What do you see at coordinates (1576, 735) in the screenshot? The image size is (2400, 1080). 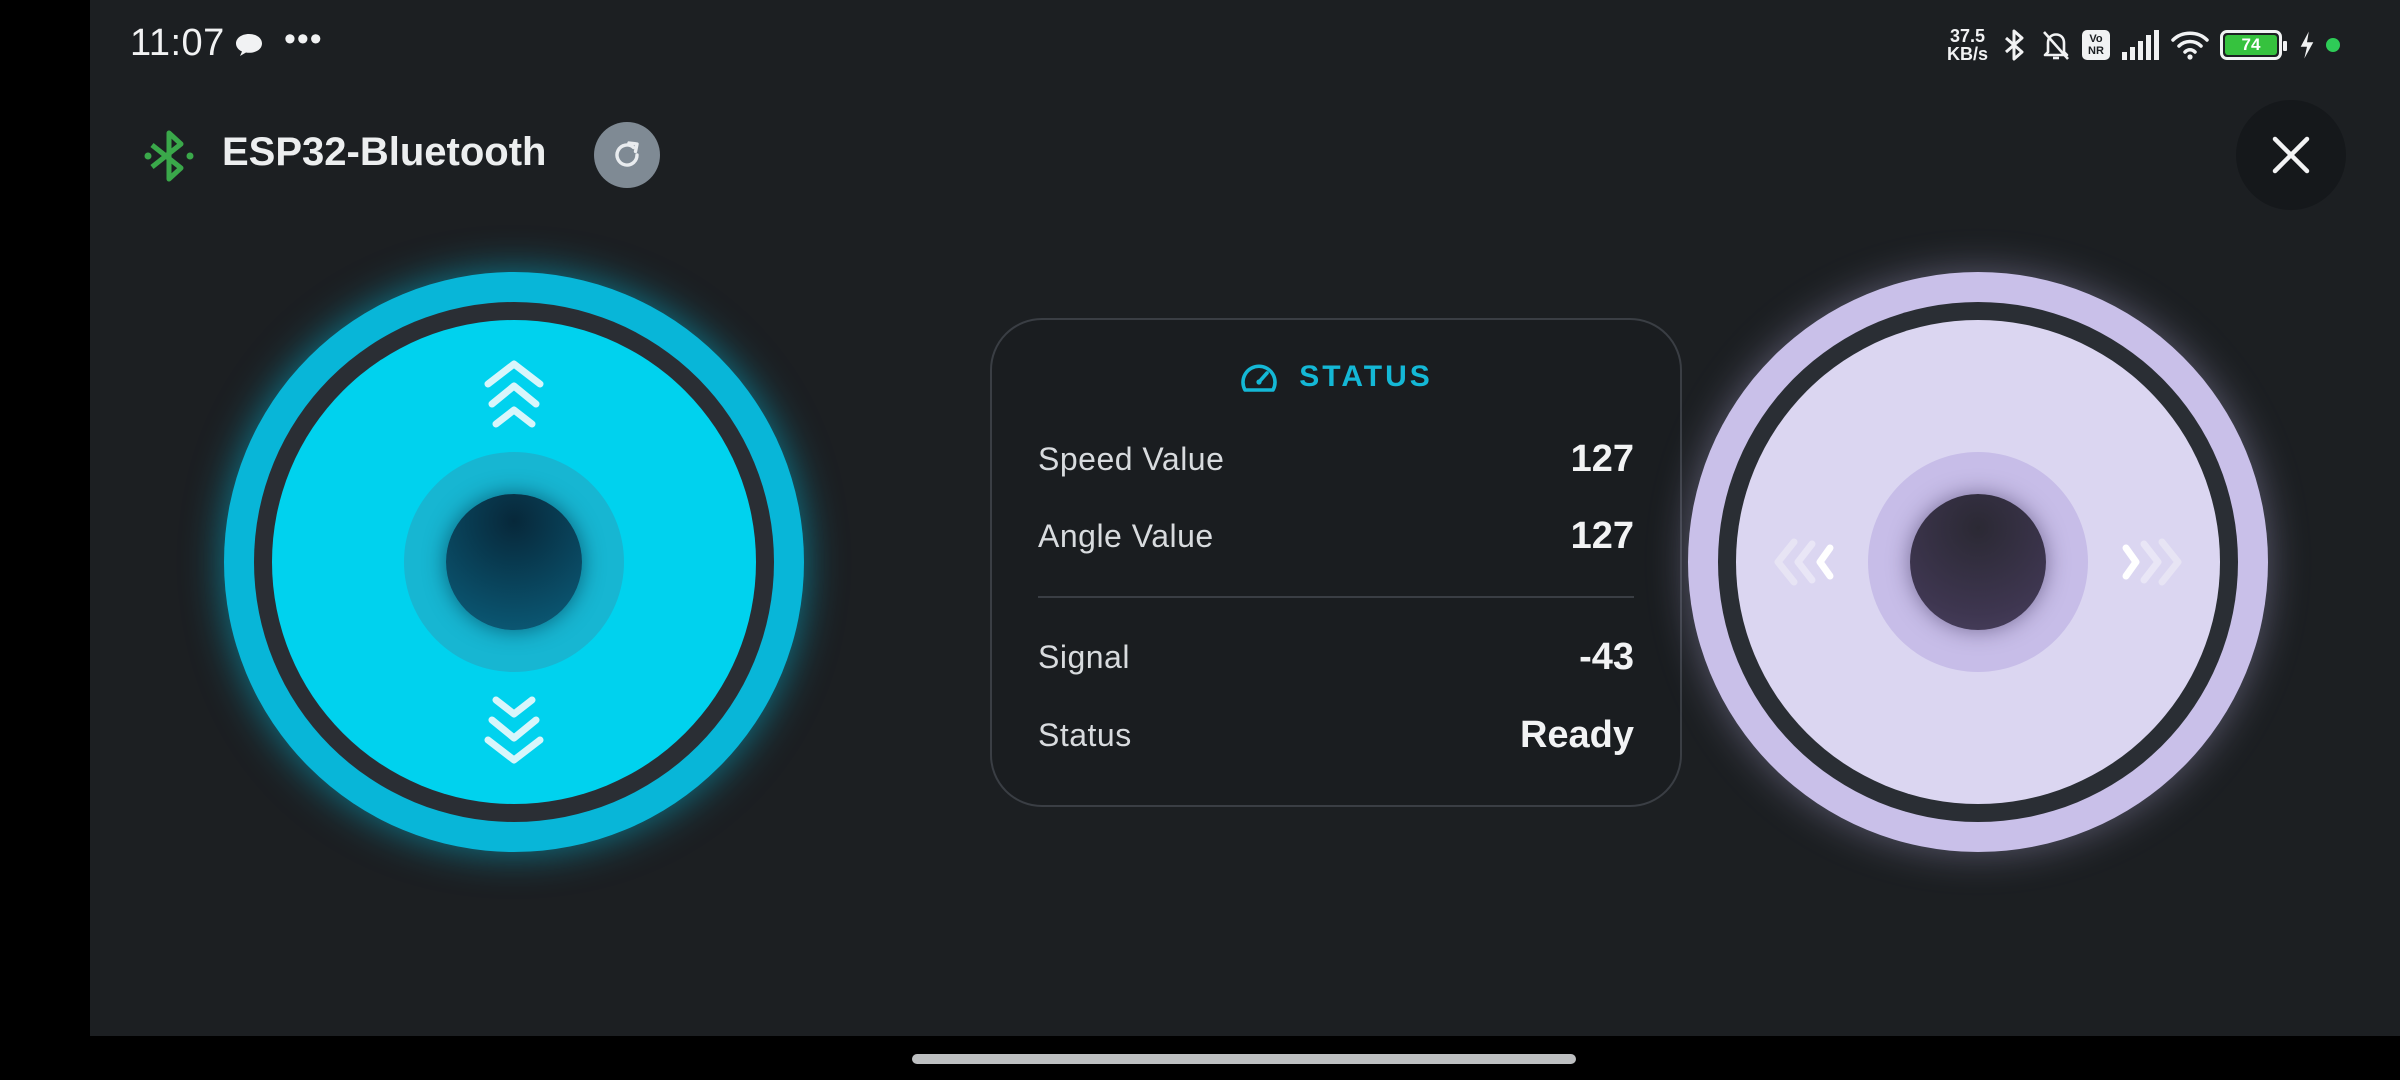 I see `status-value: Ready` at bounding box center [1576, 735].